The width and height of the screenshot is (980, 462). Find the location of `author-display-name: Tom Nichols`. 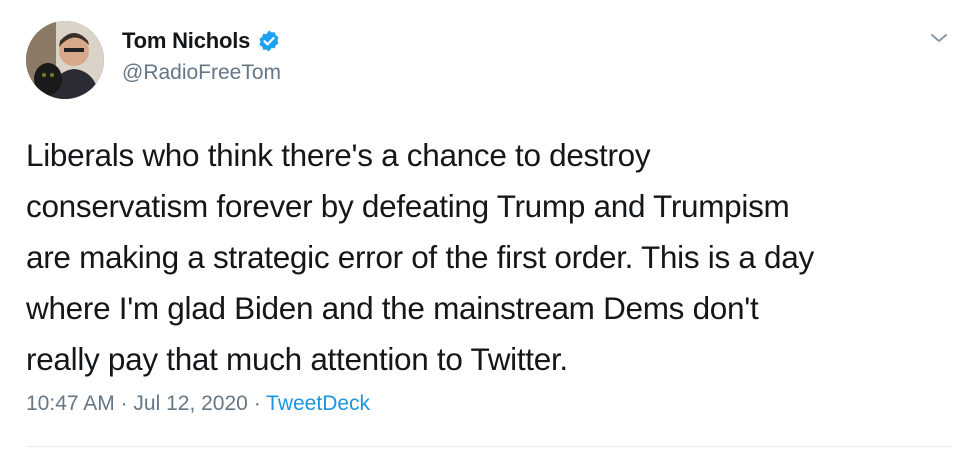

author-display-name: Tom Nichols is located at coordinates (186, 41).